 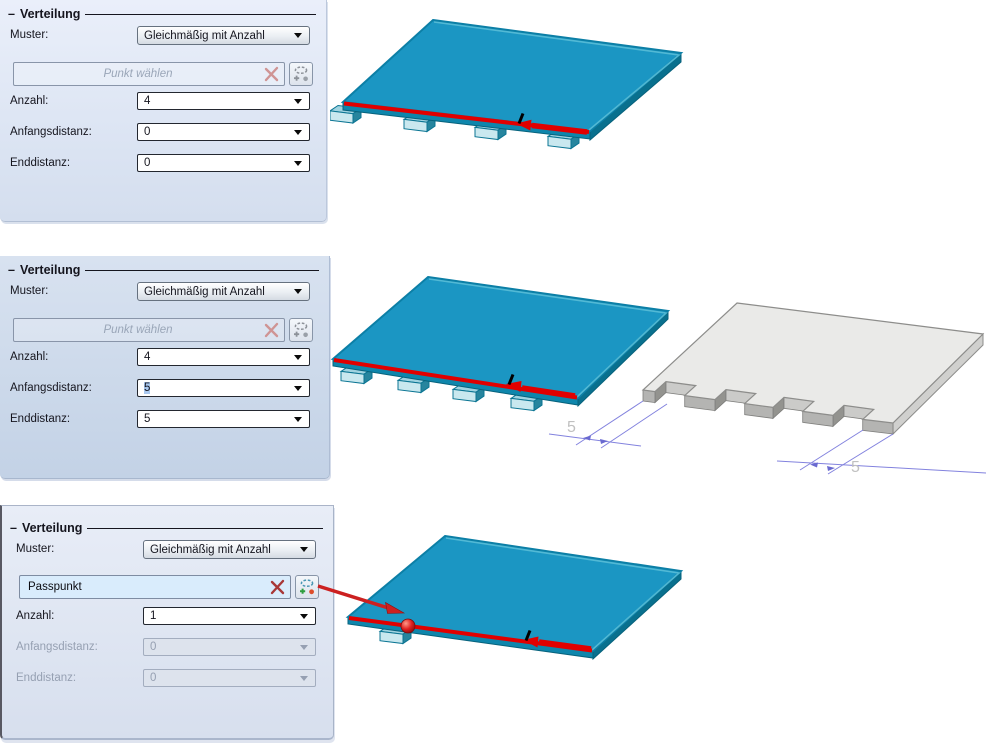 I want to click on dimension-left: 5, so click(x=608, y=424).